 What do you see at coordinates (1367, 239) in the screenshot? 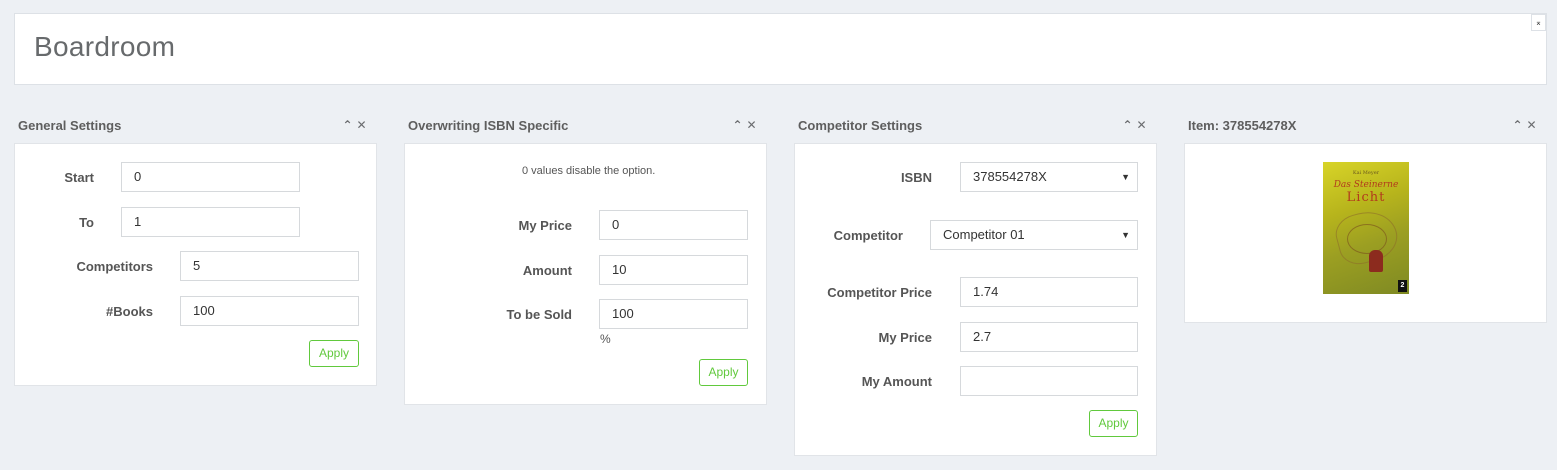
I see `cover-illustration` at bounding box center [1367, 239].